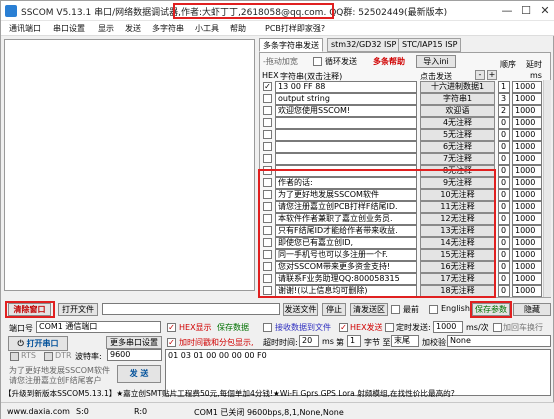  I want to click on rts-checkbox, so click(14, 356).